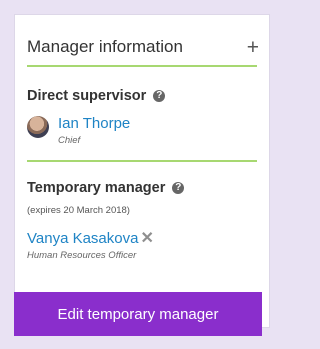 The image size is (320, 349). What do you see at coordinates (94, 123) in the screenshot?
I see `supervisor-name-link: Ian Thorpe` at bounding box center [94, 123].